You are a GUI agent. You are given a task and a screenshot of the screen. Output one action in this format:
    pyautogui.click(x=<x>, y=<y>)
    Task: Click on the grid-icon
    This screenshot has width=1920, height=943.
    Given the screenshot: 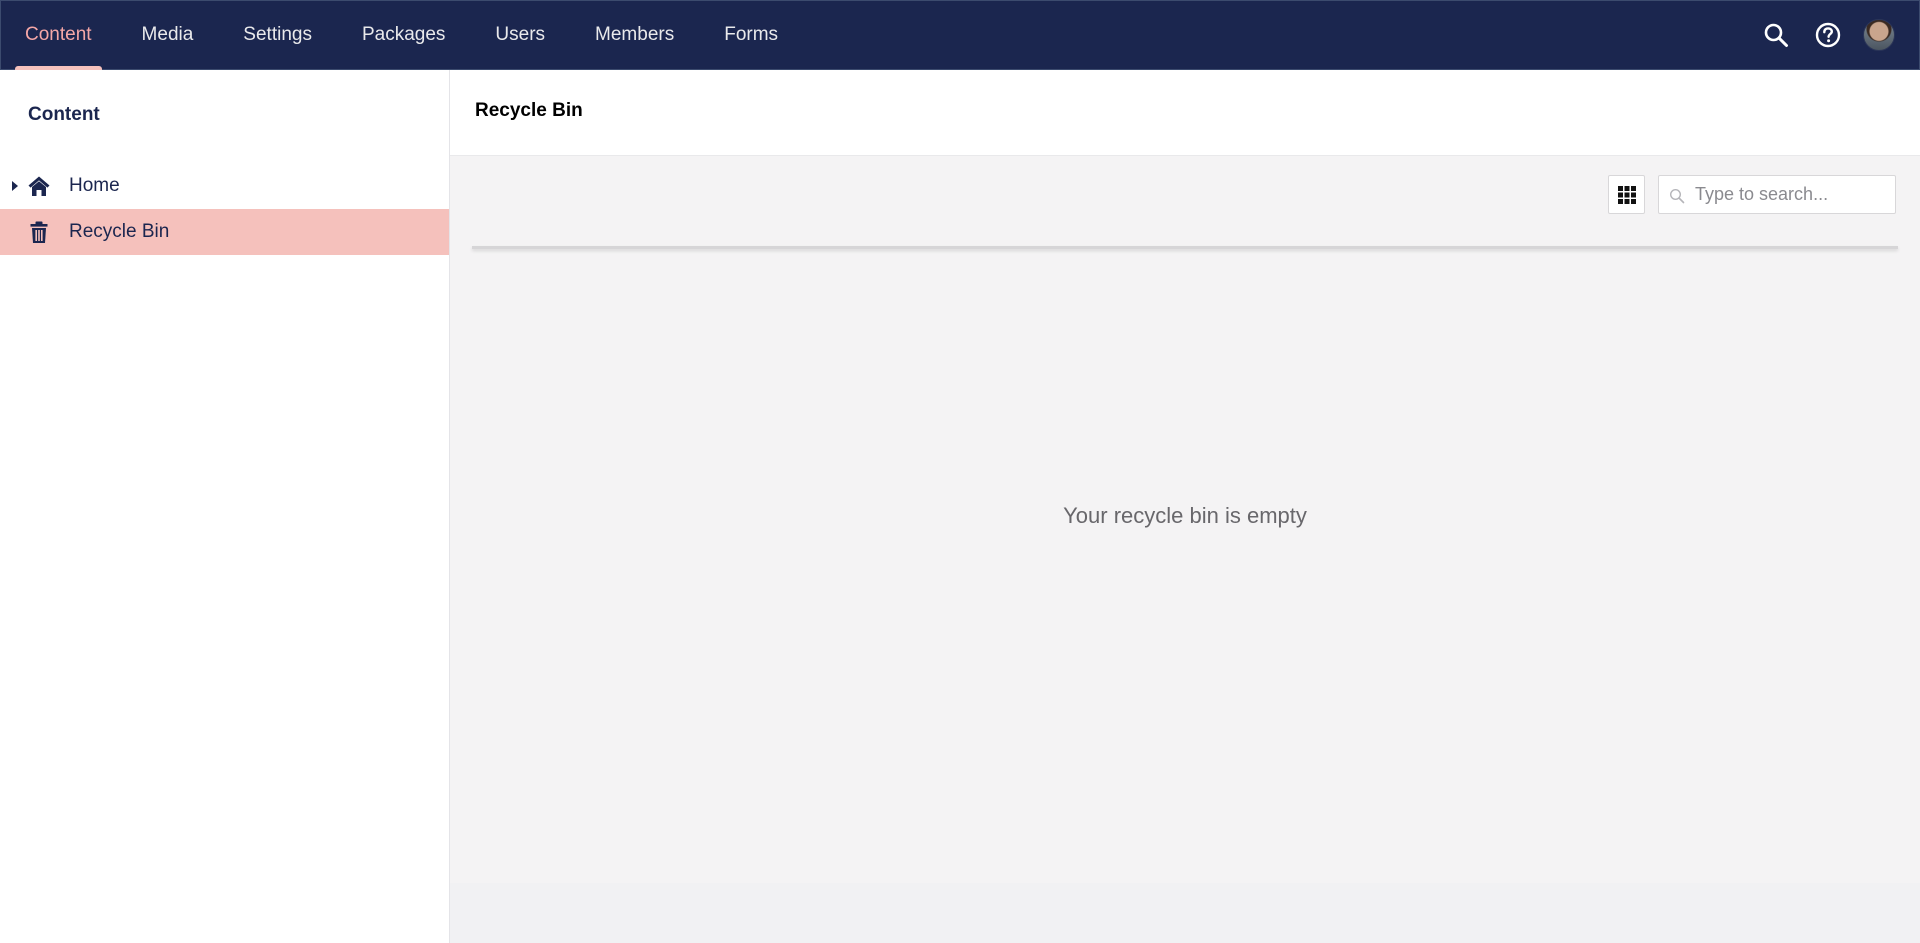 What is the action you would take?
    pyautogui.click(x=1626, y=194)
    